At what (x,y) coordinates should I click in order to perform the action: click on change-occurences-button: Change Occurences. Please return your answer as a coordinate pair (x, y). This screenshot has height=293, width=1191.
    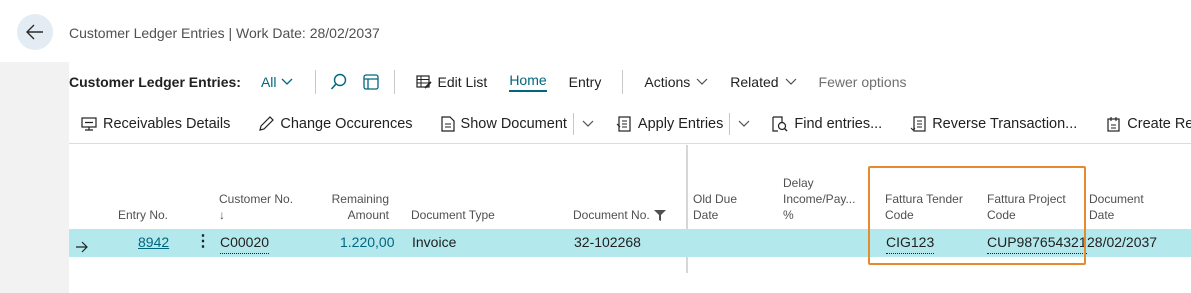
    Looking at the image, I should click on (335, 124).